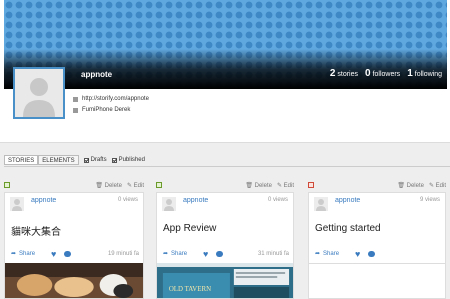  I want to click on empty-thumbnail, so click(377, 280).